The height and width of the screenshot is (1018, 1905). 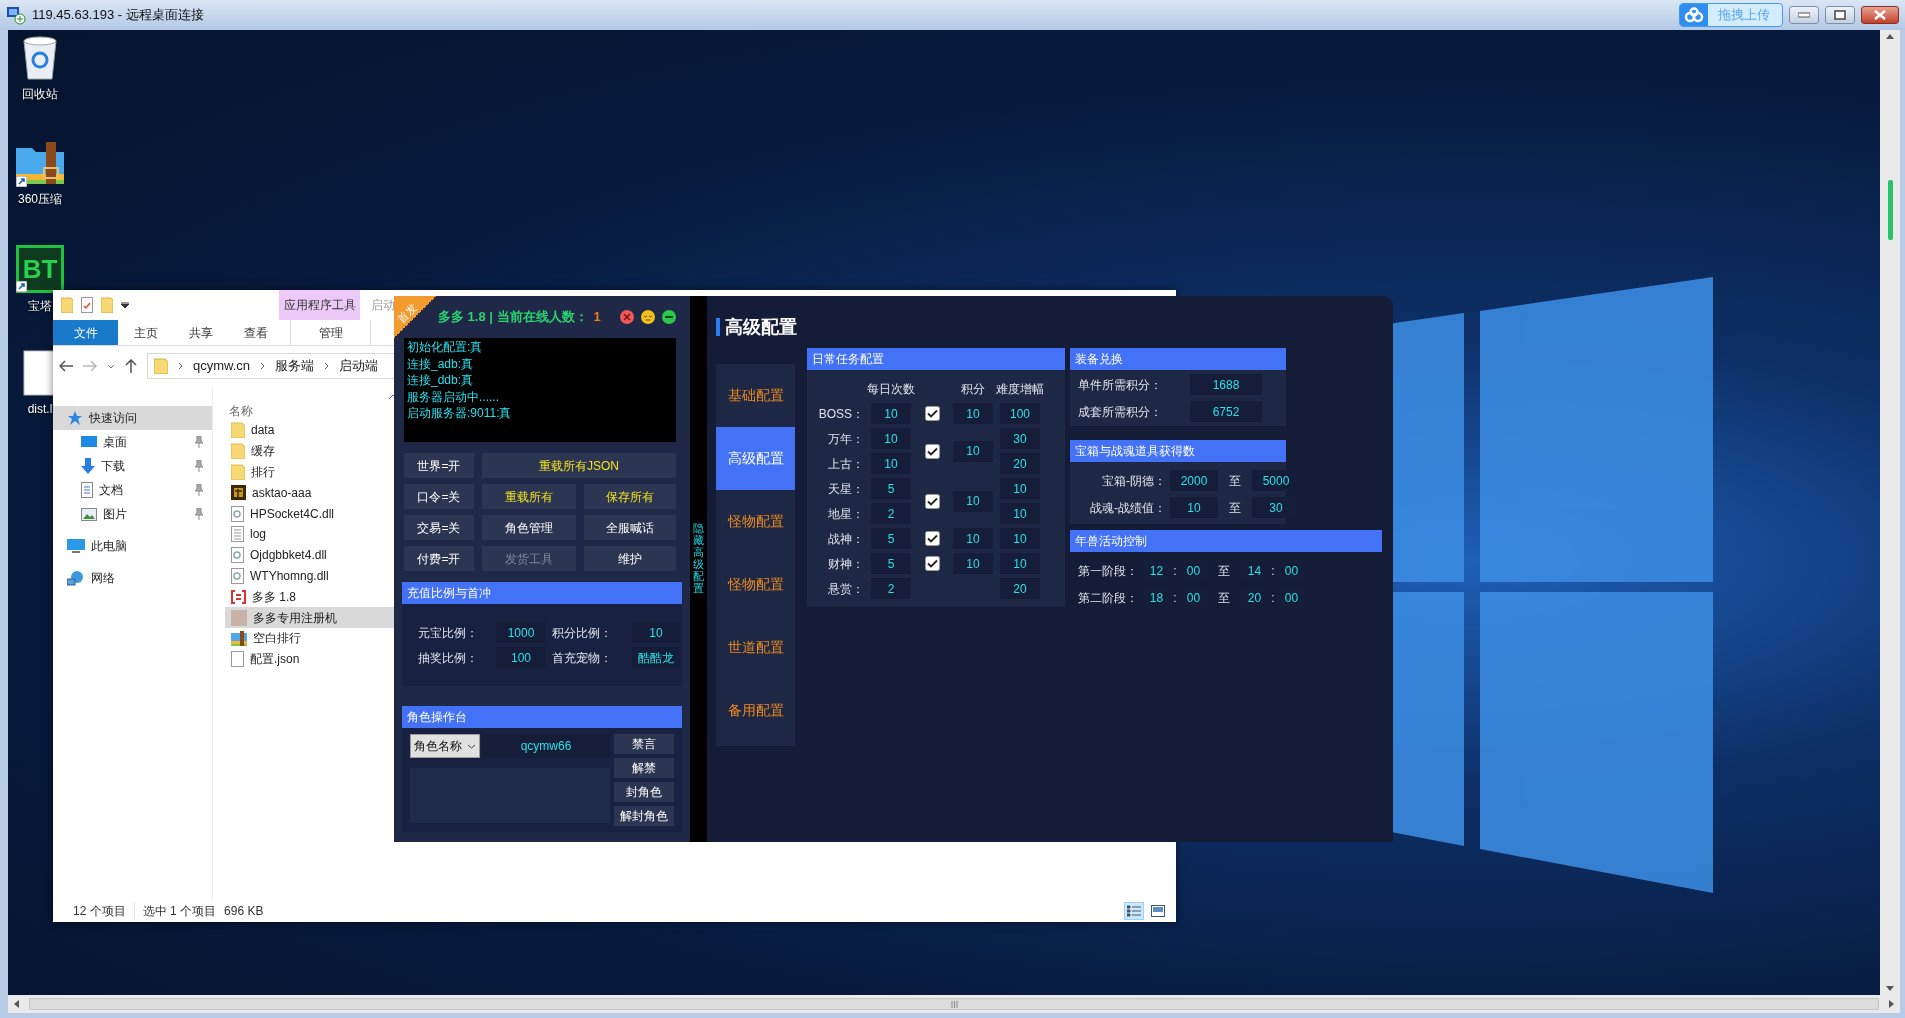 What do you see at coordinates (311, 472) in the screenshot?
I see `file-row: 排行` at bounding box center [311, 472].